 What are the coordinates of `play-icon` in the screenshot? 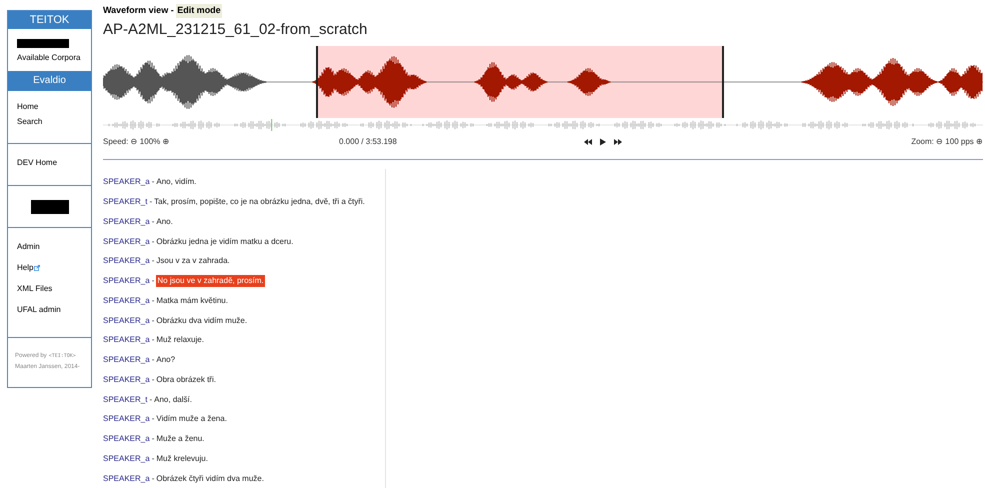 It's located at (603, 142).